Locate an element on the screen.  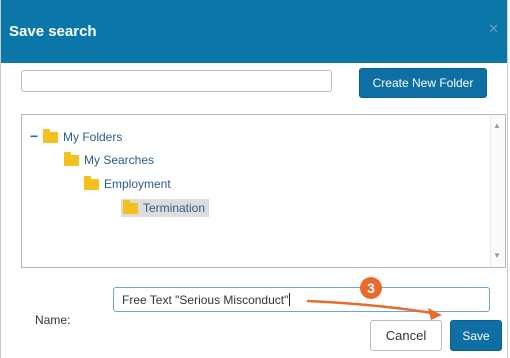
tree-node-label: My Folders is located at coordinates (93, 137).